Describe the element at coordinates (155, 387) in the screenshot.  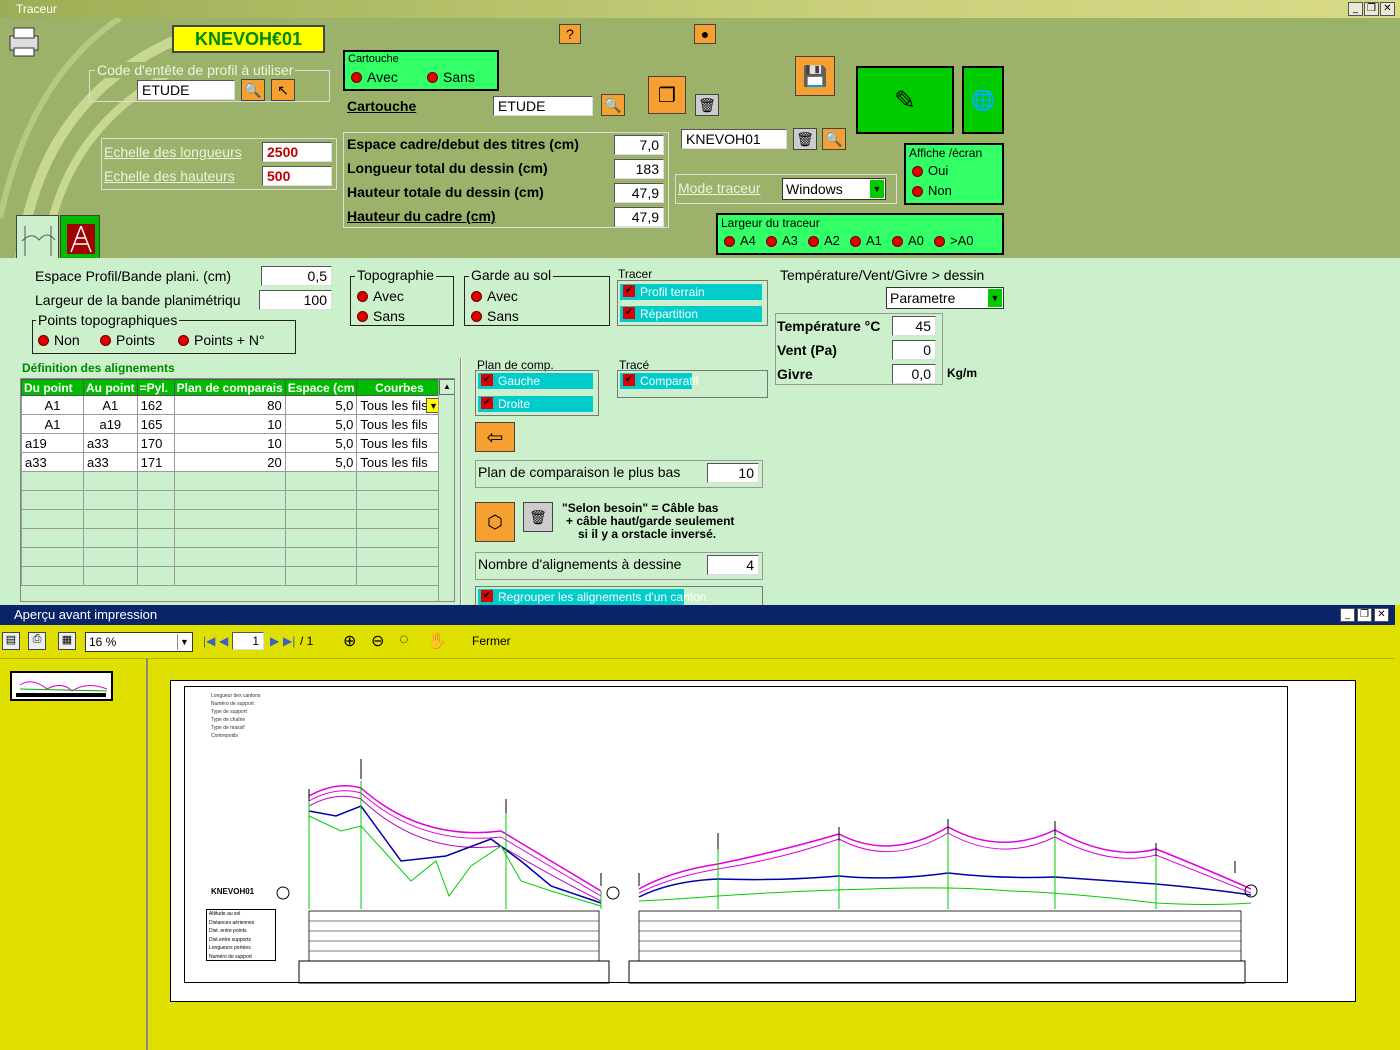
I see `col-pyl: =Pyl.` at that location.